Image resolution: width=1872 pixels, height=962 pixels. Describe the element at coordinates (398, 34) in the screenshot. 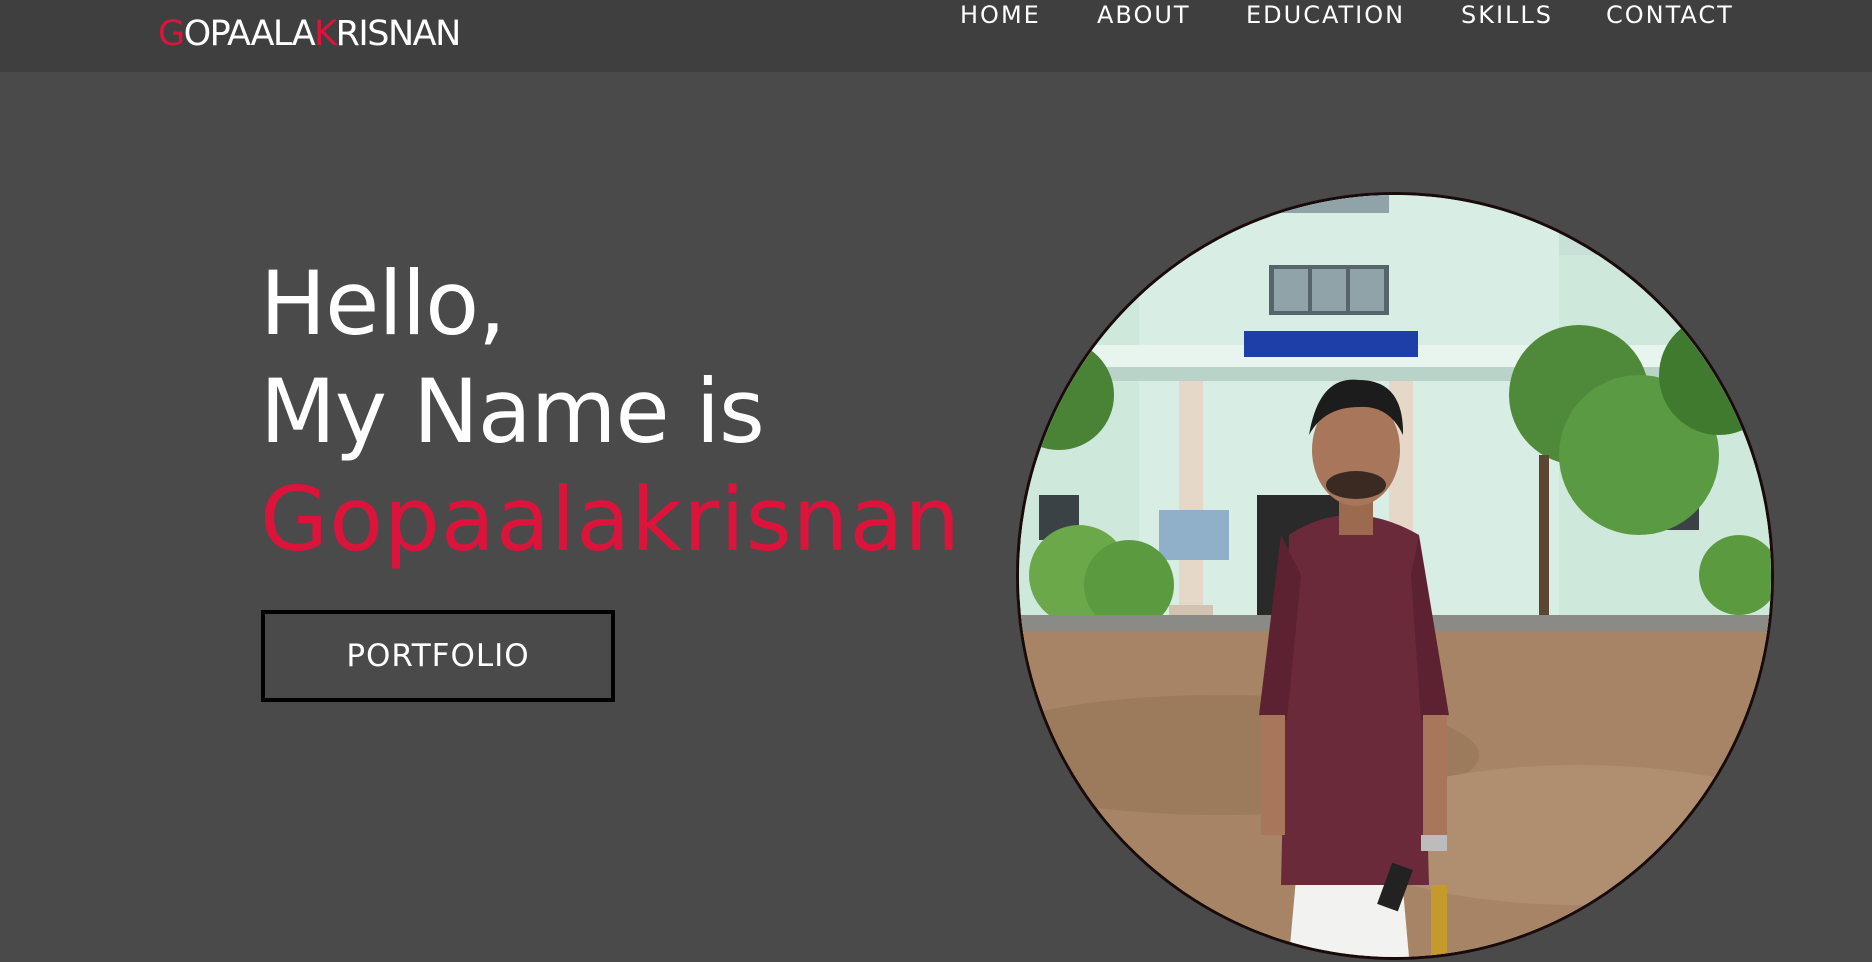

I see `logo-text-part2: RISNAN` at that location.